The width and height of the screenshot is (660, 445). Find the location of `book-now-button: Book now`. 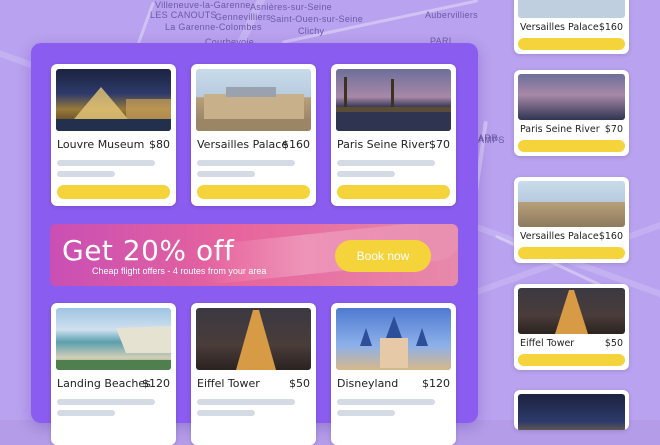

book-now-button: Book now is located at coordinates (383, 256).